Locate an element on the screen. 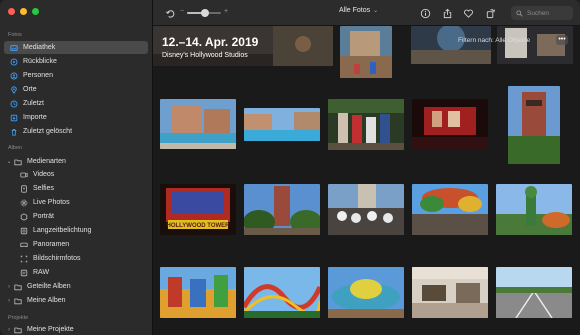  sidebar-item-label: Videos is located at coordinates (44, 174).